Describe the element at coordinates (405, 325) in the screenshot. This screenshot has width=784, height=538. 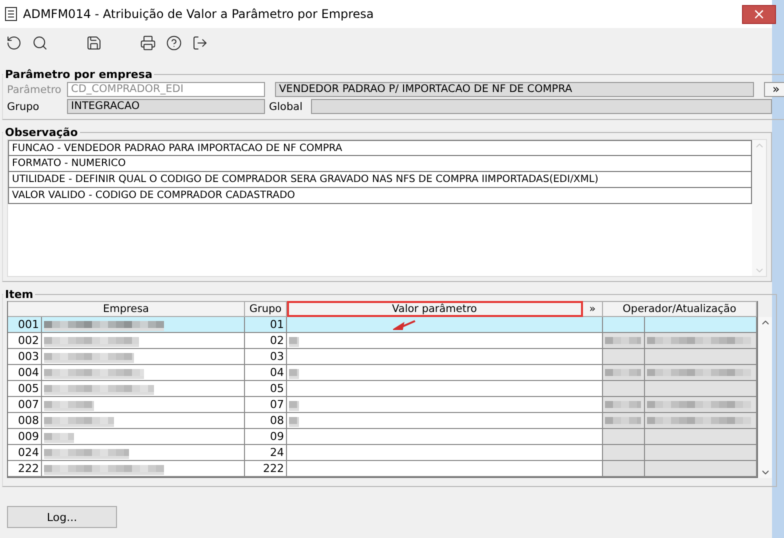
I see `arrow-icon` at that location.